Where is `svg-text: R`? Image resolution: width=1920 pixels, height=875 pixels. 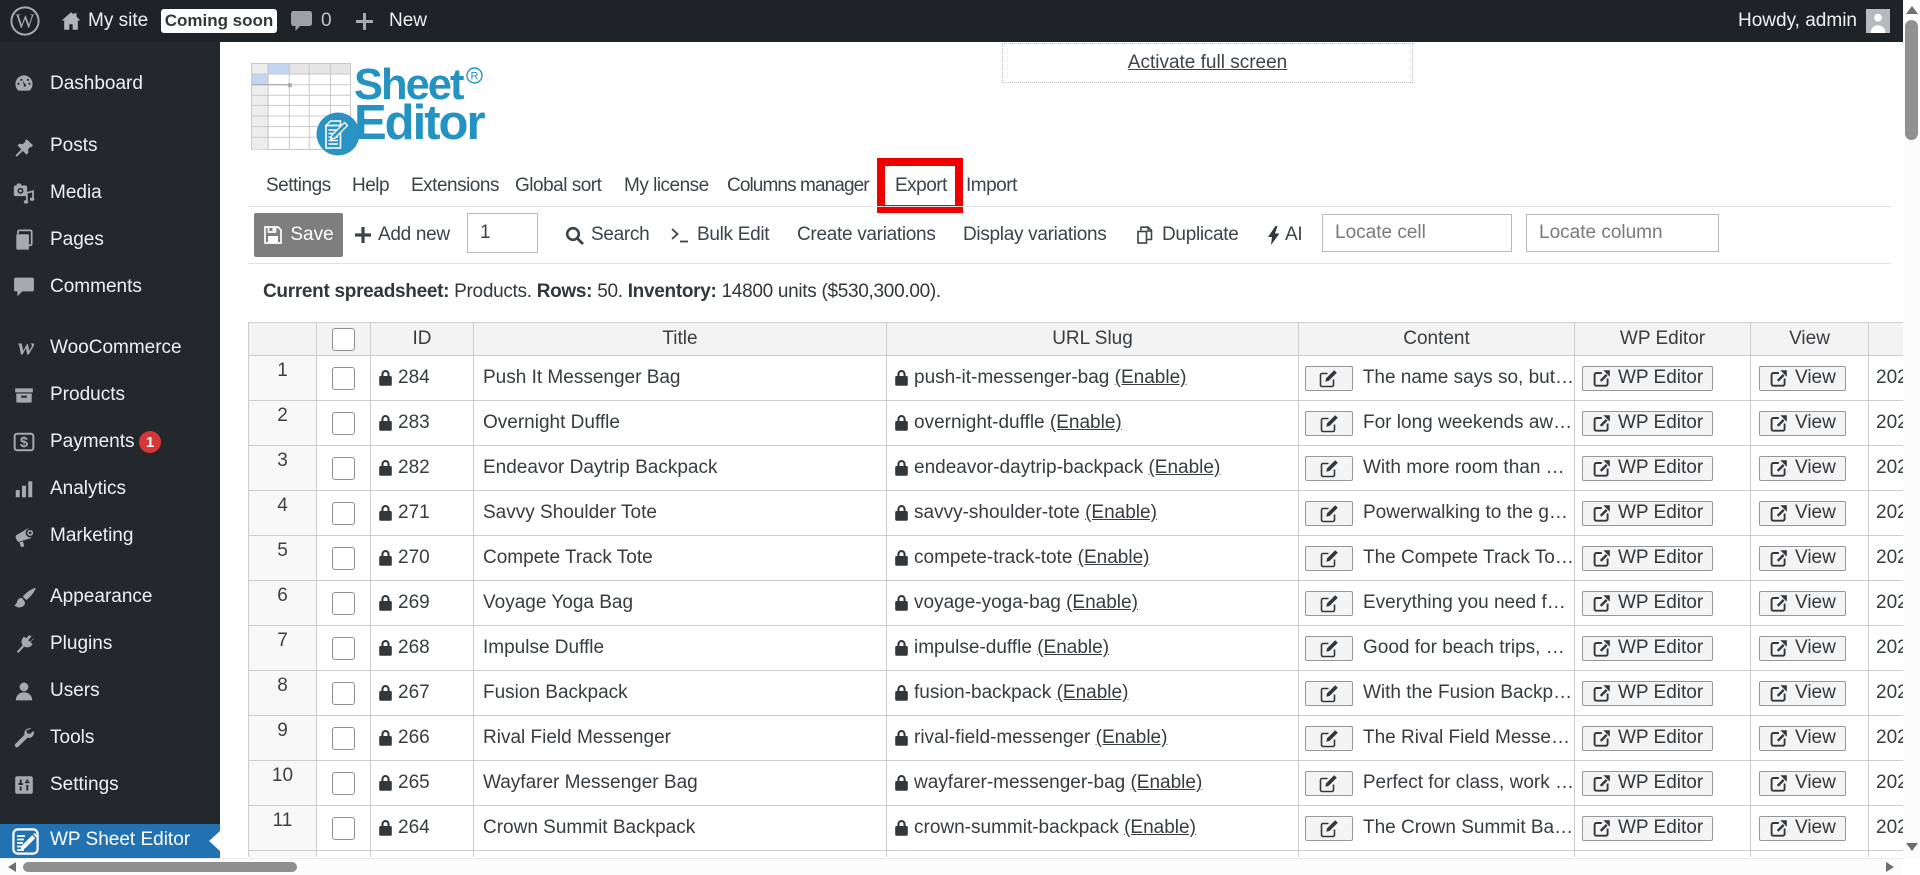
svg-text: R is located at coordinates (475, 77).